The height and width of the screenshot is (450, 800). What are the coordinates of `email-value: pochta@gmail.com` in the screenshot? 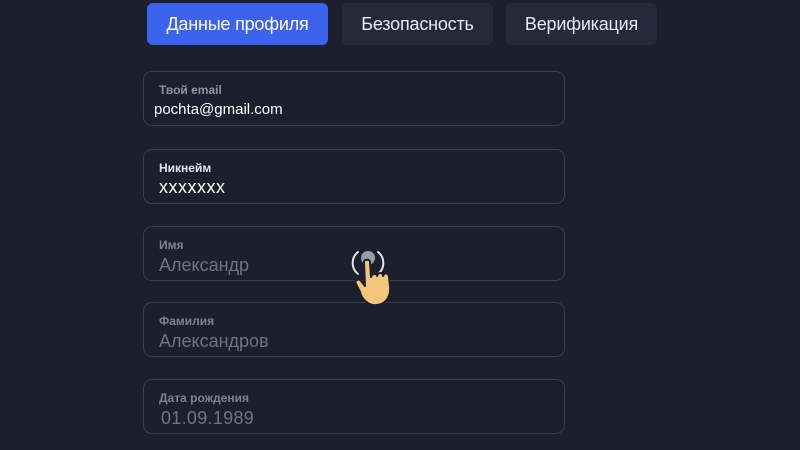 It's located at (218, 109).